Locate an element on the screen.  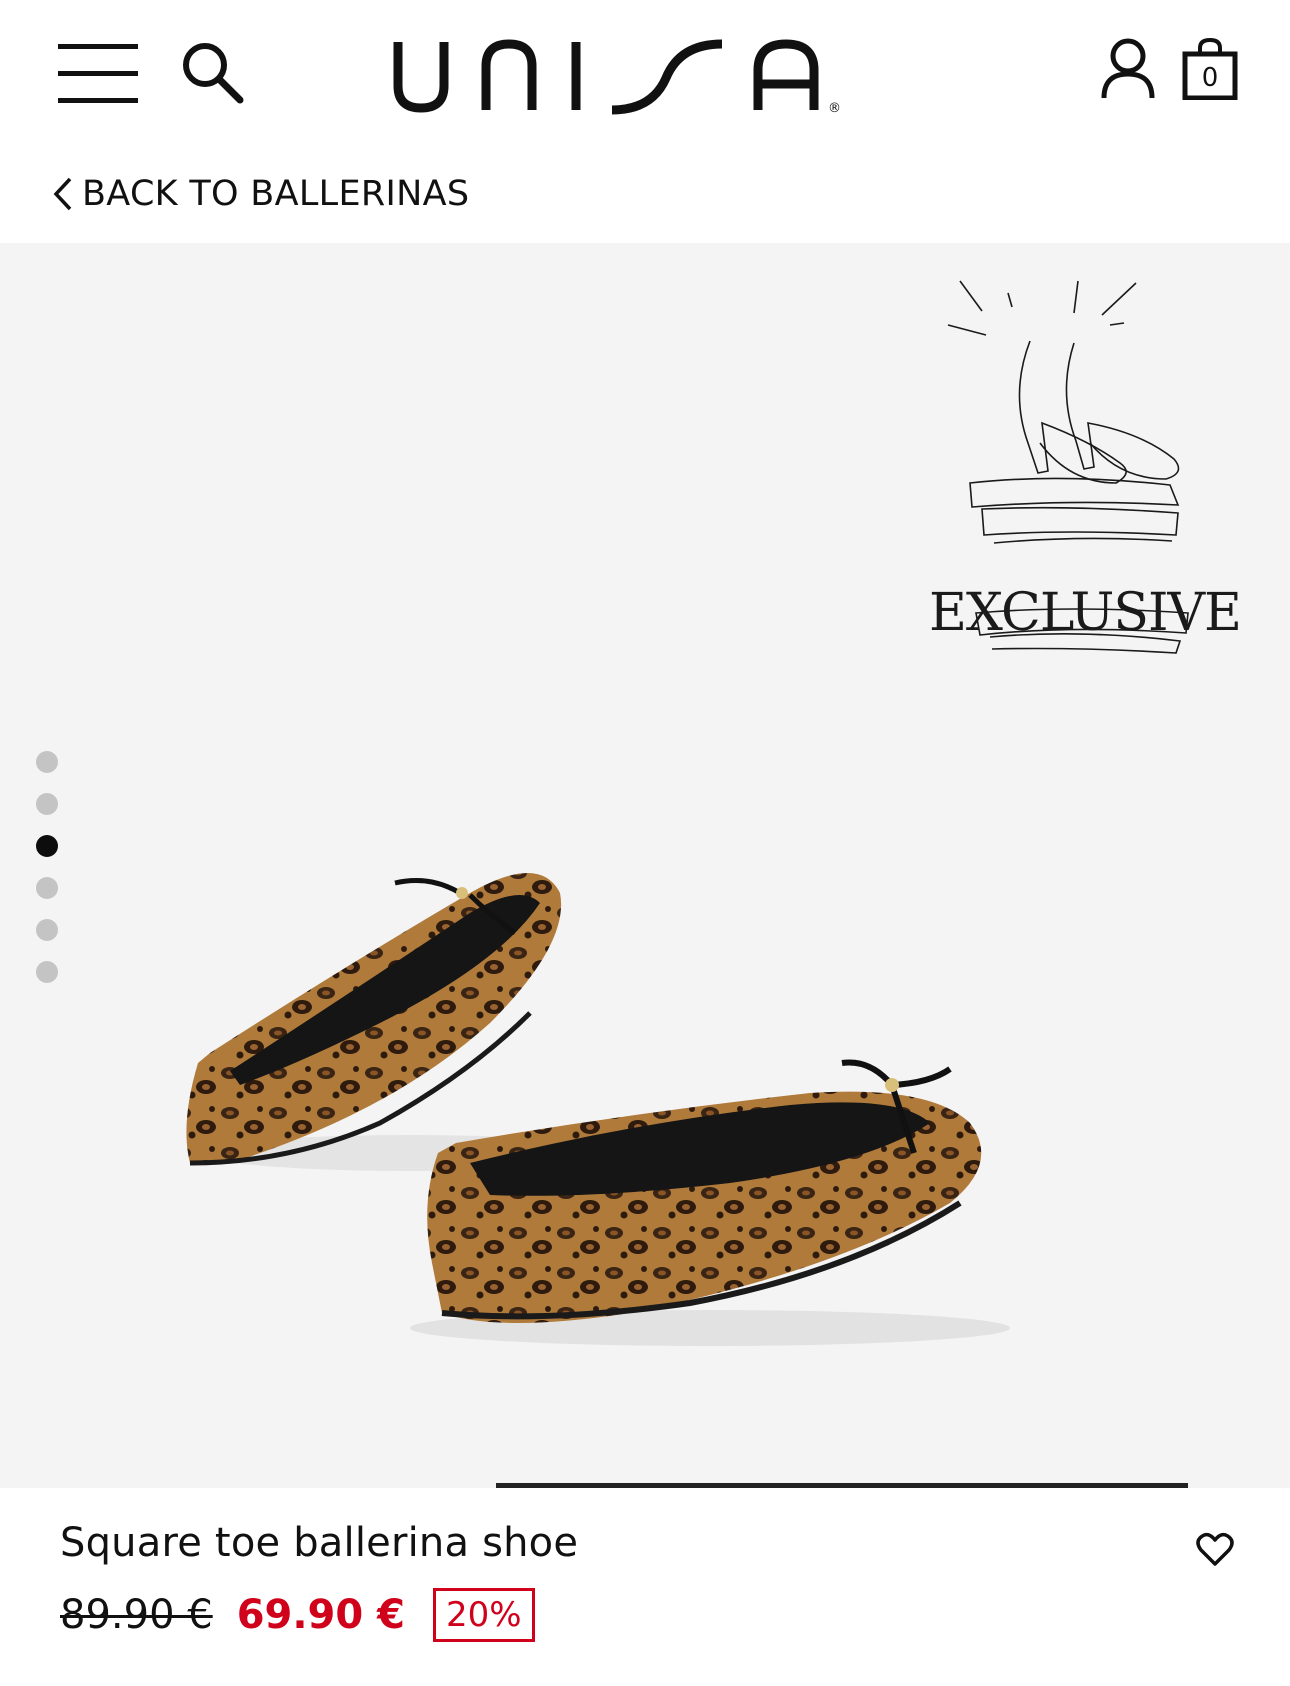
brand-logo: ® is located at coordinates (650, 79).